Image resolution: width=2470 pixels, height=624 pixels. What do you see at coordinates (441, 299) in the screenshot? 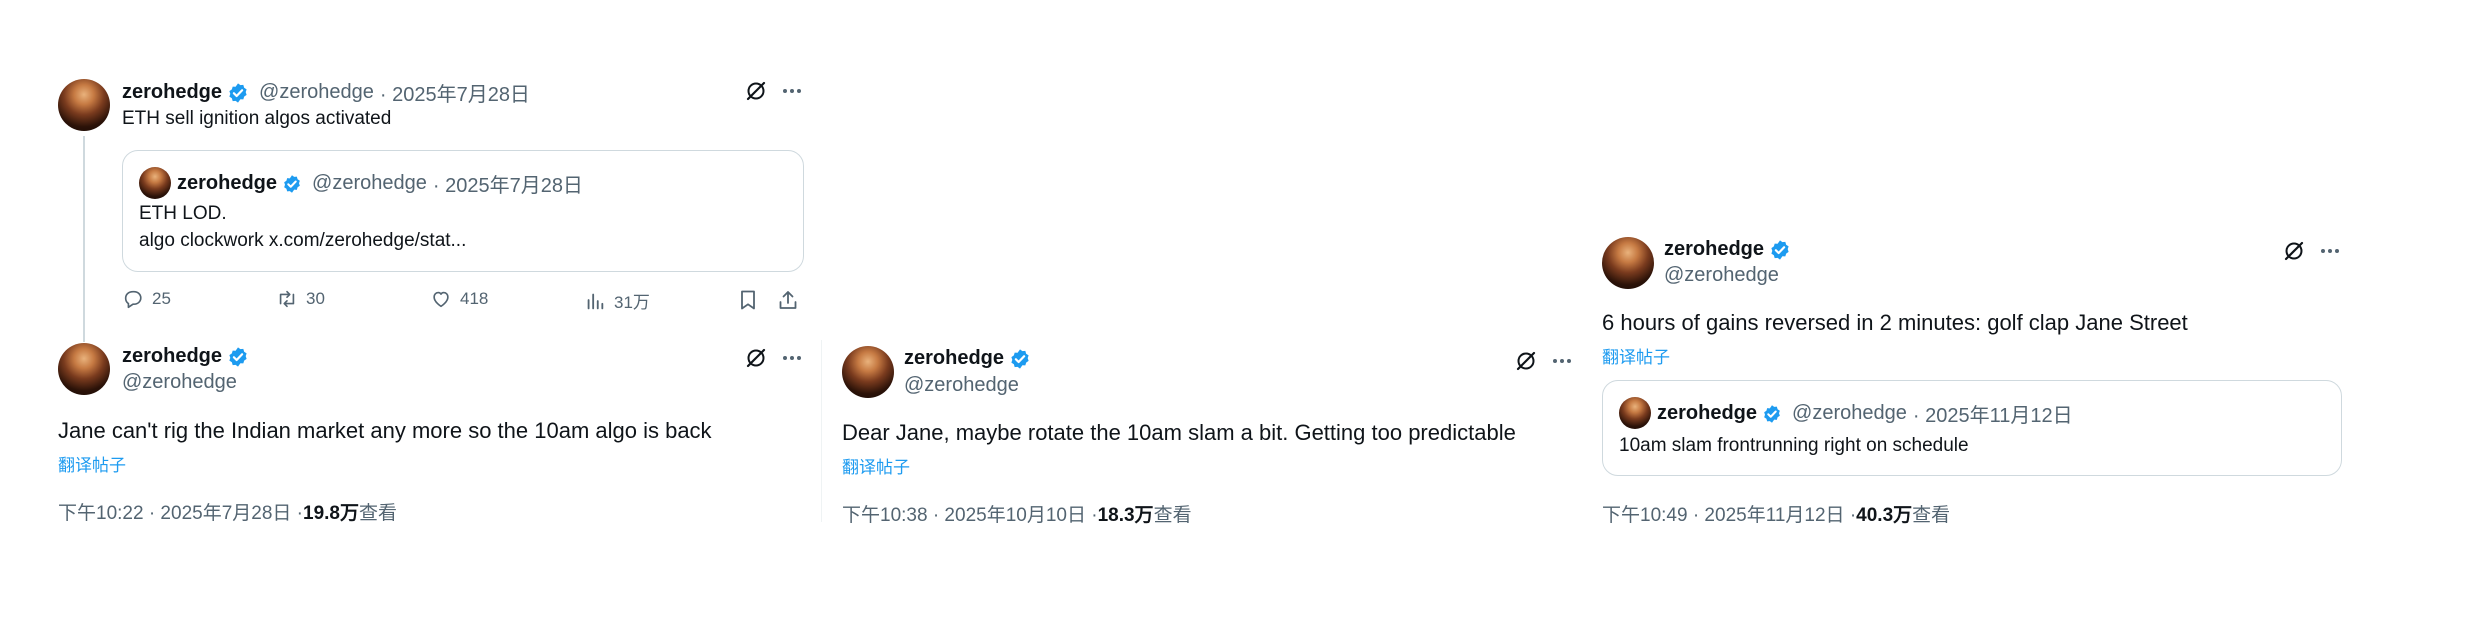
I see `like-icon` at bounding box center [441, 299].